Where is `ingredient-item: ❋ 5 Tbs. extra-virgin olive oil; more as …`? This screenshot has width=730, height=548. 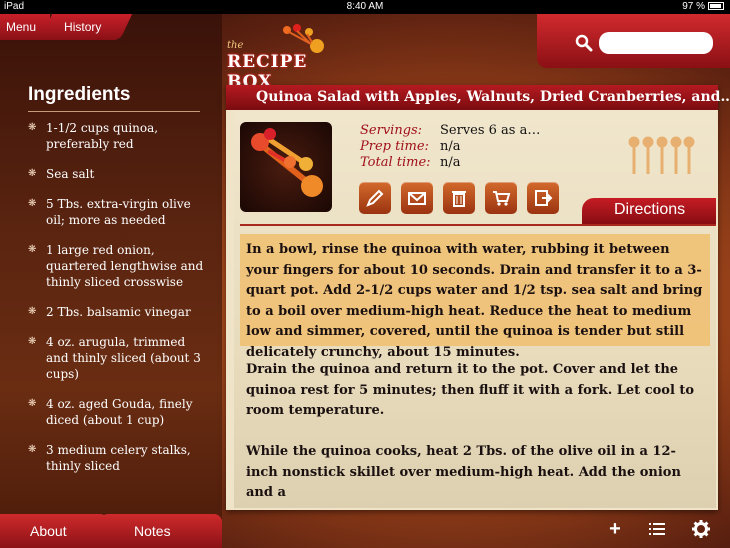 ingredient-item: ❋ 5 Tbs. extra-virgin olive oil; more as … is located at coordinates (109, 212).